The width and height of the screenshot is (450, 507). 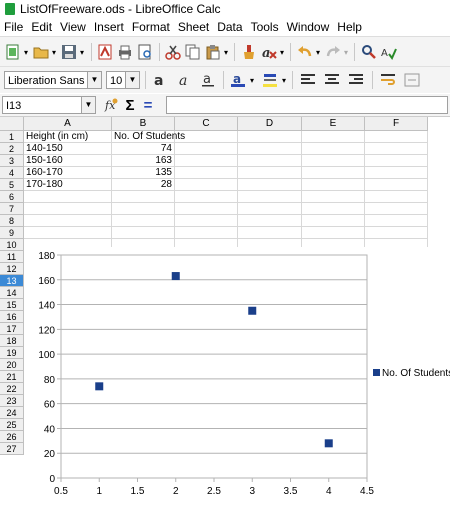 I want to click on menu-sheet: Sheet, so click(x=193, y=27).